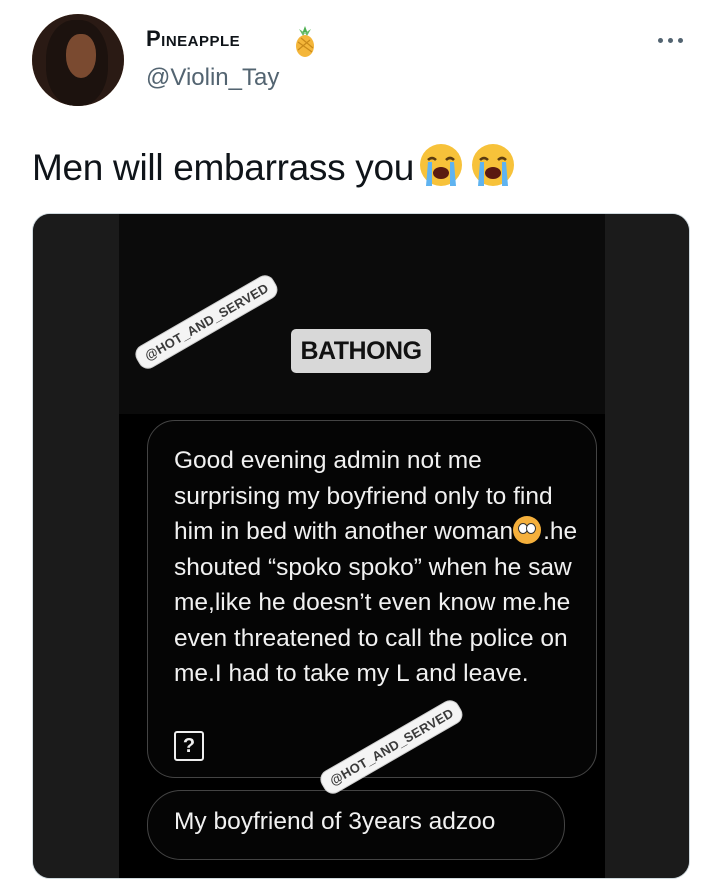 The width and height of the screenshot is (720, 882). What do you see at coordinates (223, 167) in the screenshot?
I see `tweet-body: Men will embarrass you` at bounding box center [223, 167].